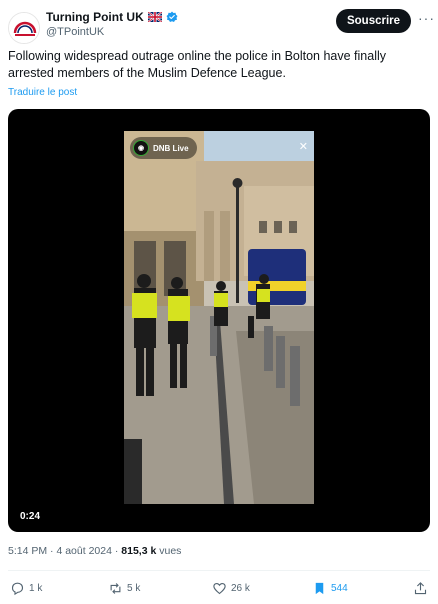 This screenshot has width=438, height=604. Describe the element at coordinates (330, 588) in the screenshot. I see `bookmark-button: 544` at that location.